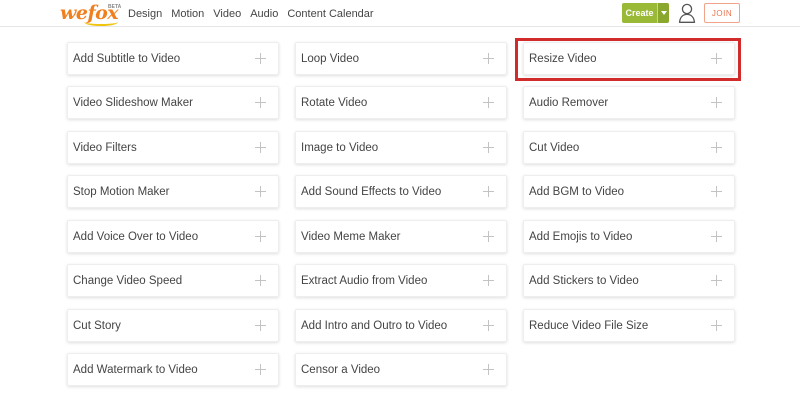 The height and width of the screenshot is (393, 800). What do you see at coordinates (227, 14) in the screenshot?
I see `nav-video: Video` at bounding box center [227, 14].